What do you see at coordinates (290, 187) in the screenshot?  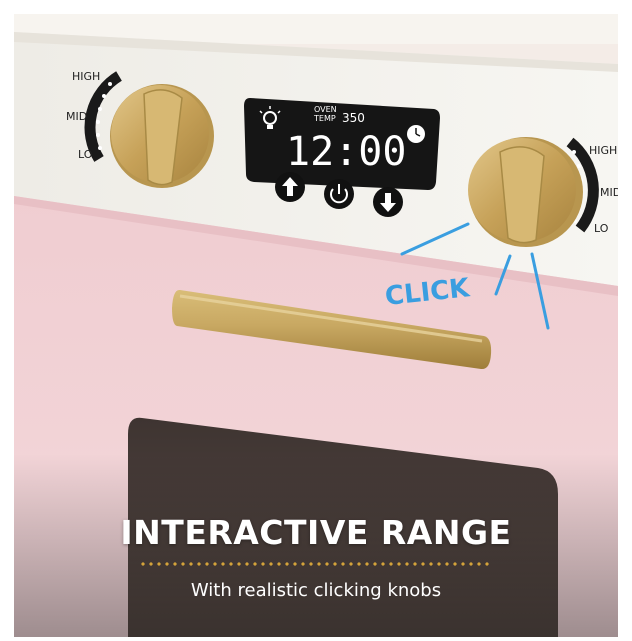 I see `up-arrow-icon` at bounding box center [290, 187].